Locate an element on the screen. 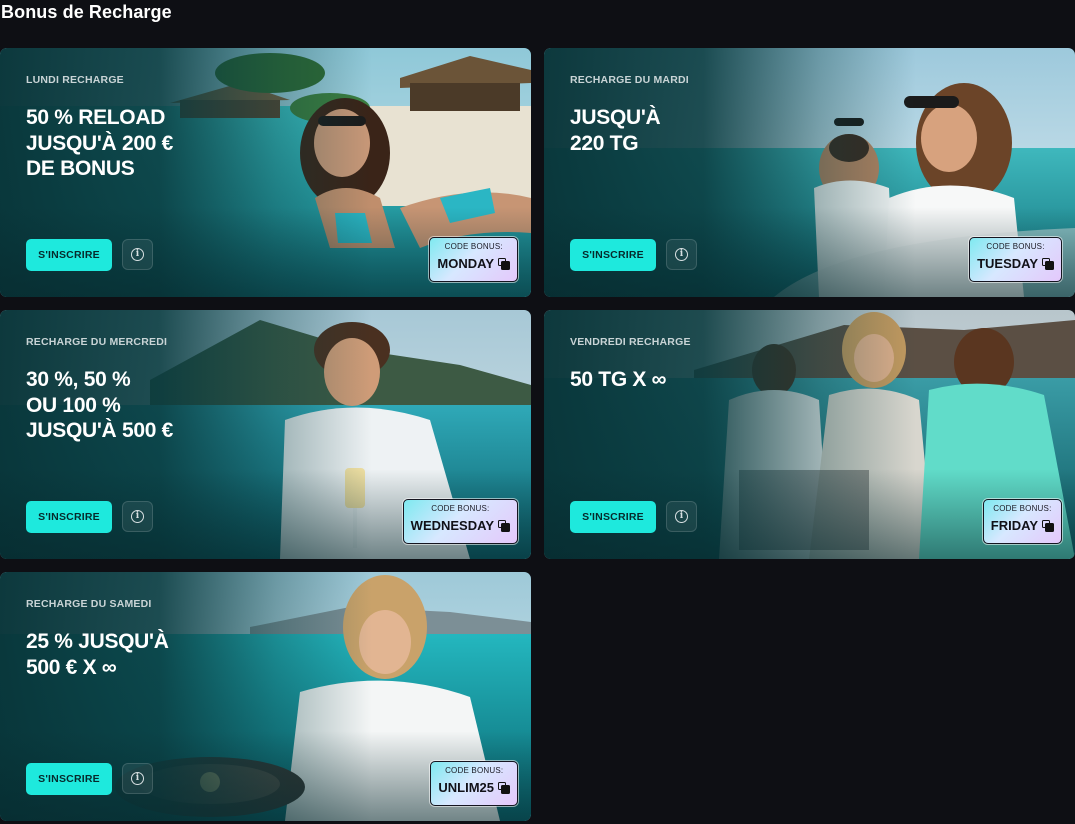 This screenshot has height=824, width=1075. bonus-code-copy: CODE BONUS: UNLIM25 is located at coordinates (474, 783).